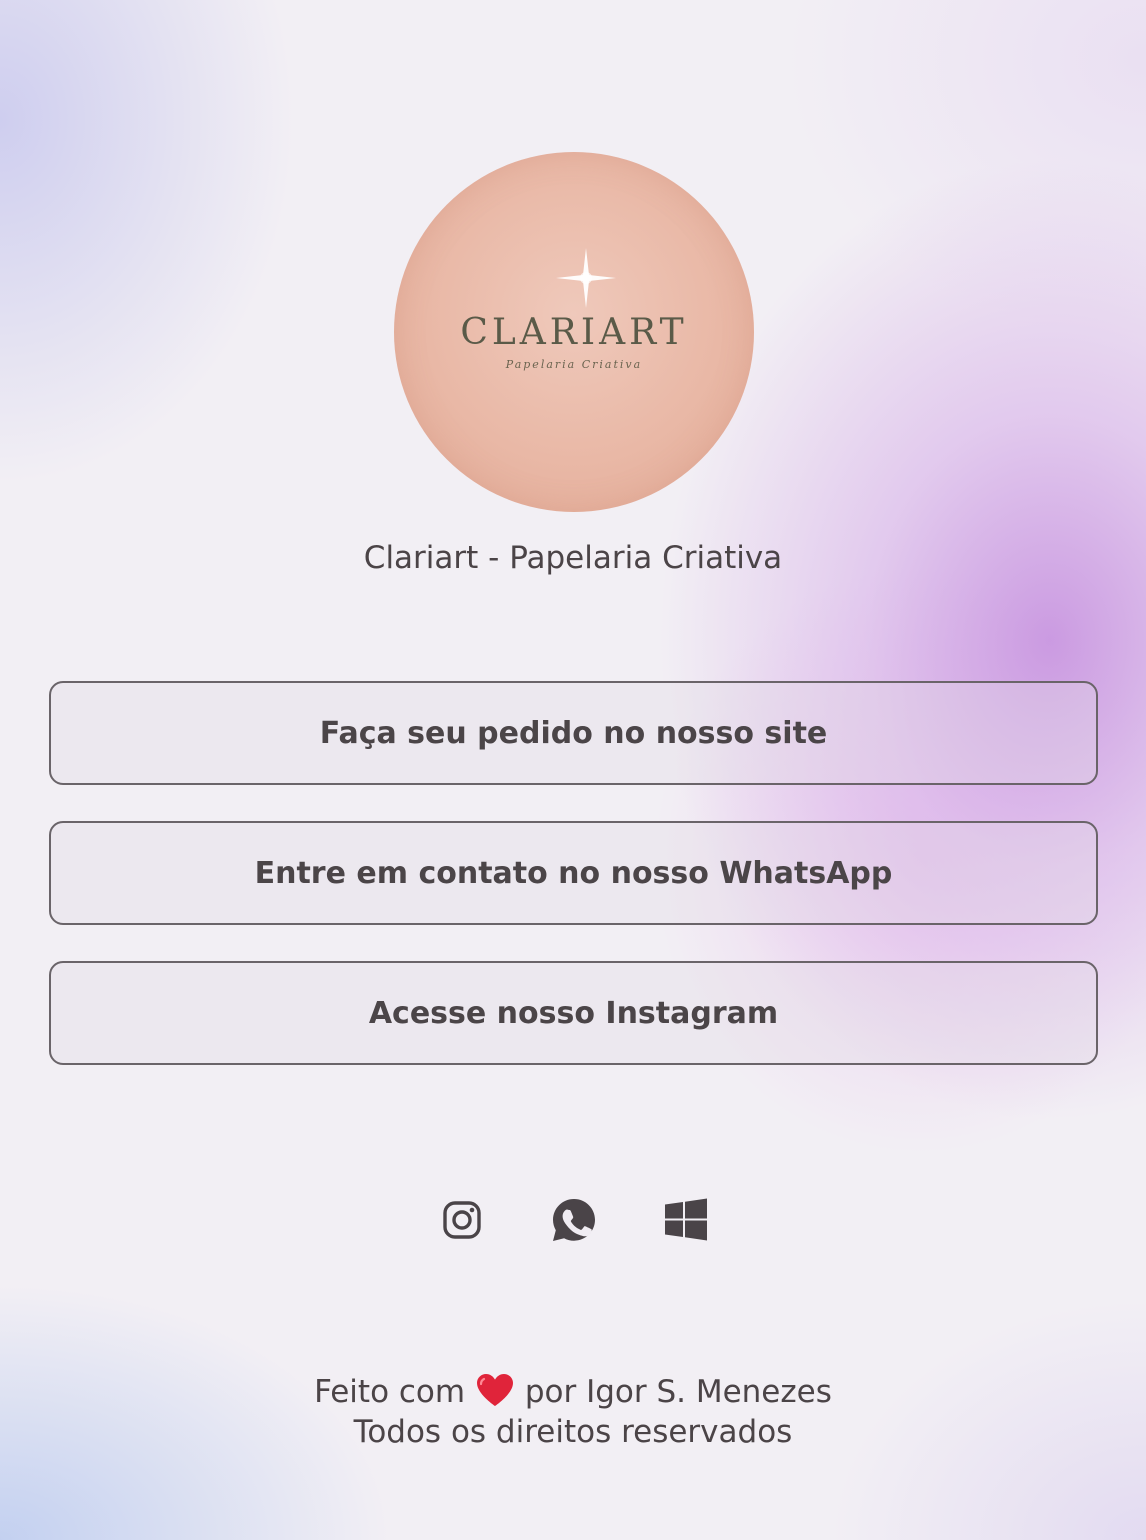 The width and height of the screenshot is (1146, 1540). What do you see at coordinates (573, 1013) in the screenshot?
I see `instagram-button: Acesse nosso Instagram` at bounding box center [573, 1013].